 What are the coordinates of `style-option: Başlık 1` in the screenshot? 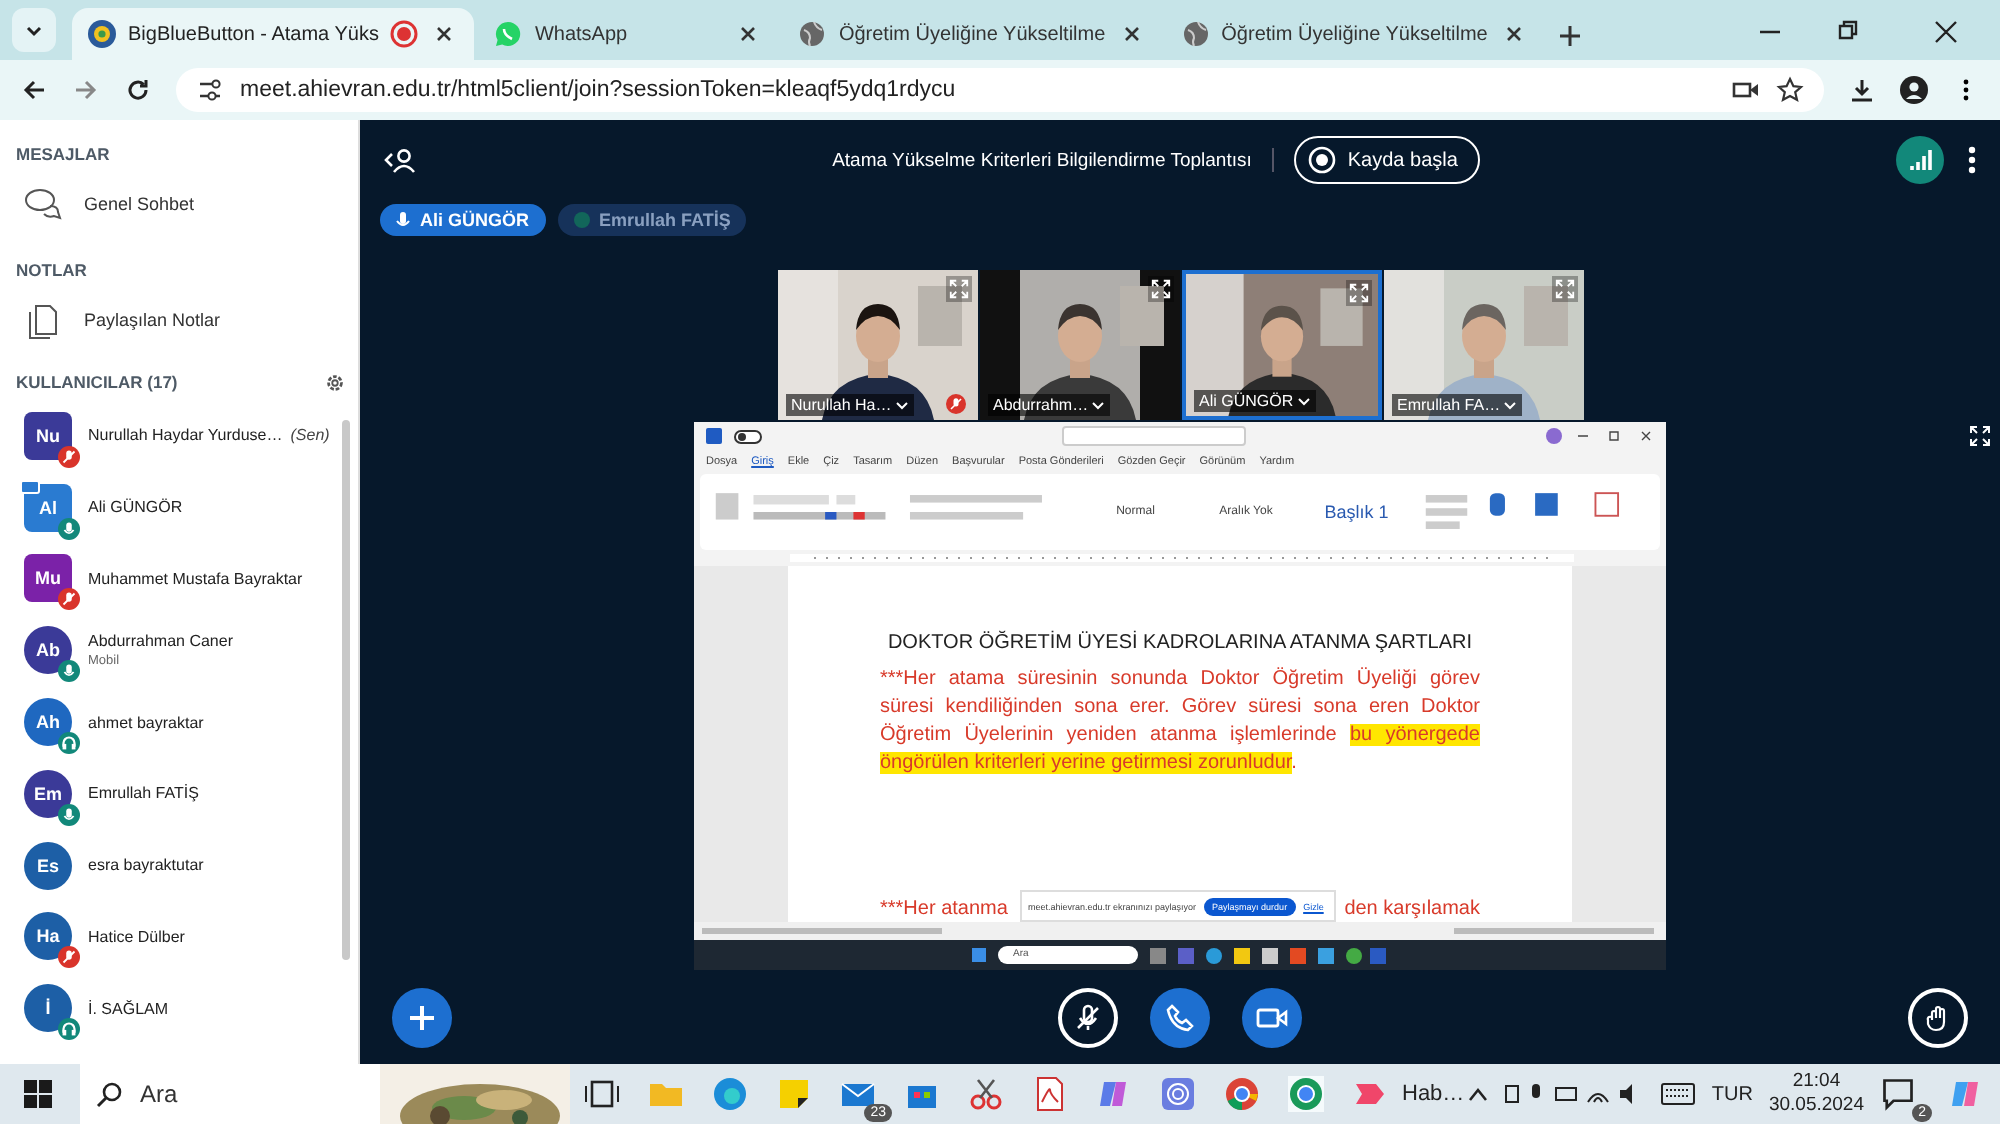 It's located at (1356, 512).